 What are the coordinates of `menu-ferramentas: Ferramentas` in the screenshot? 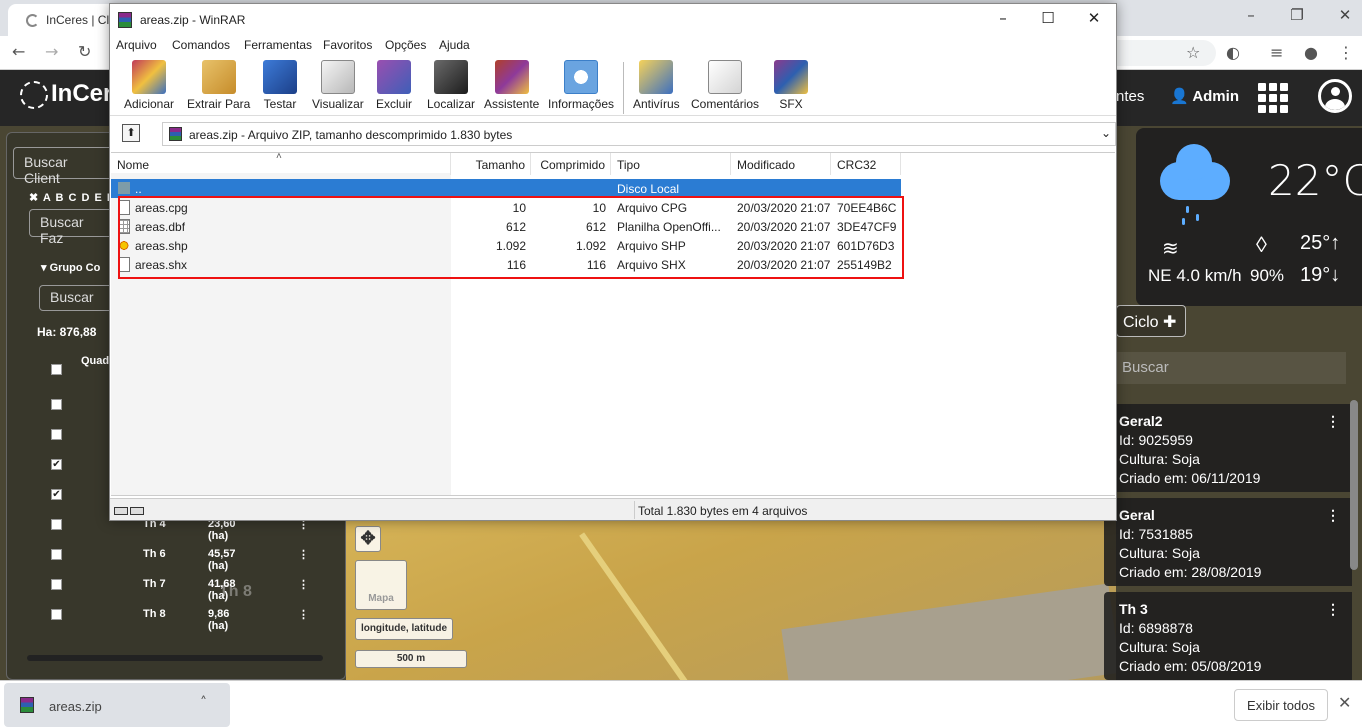 It's located at (278, 45).